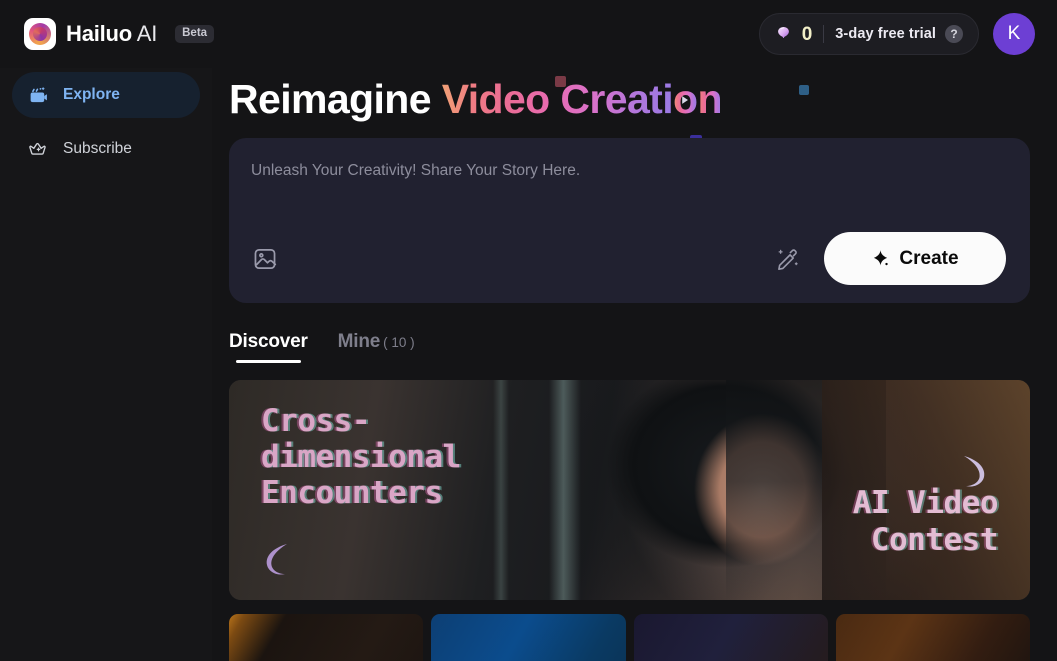 Image resolution: width=1057 pixels, height=661 pixels. I want to click on page-title: Reimagine Video Creation, so click(629, 94).